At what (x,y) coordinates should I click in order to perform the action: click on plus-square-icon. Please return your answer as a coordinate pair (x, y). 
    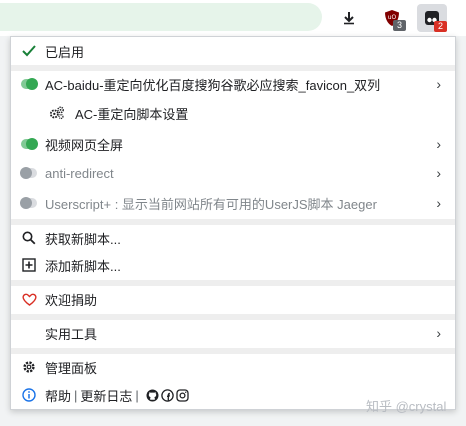
    Looking at the image, I should click on (29, 265).